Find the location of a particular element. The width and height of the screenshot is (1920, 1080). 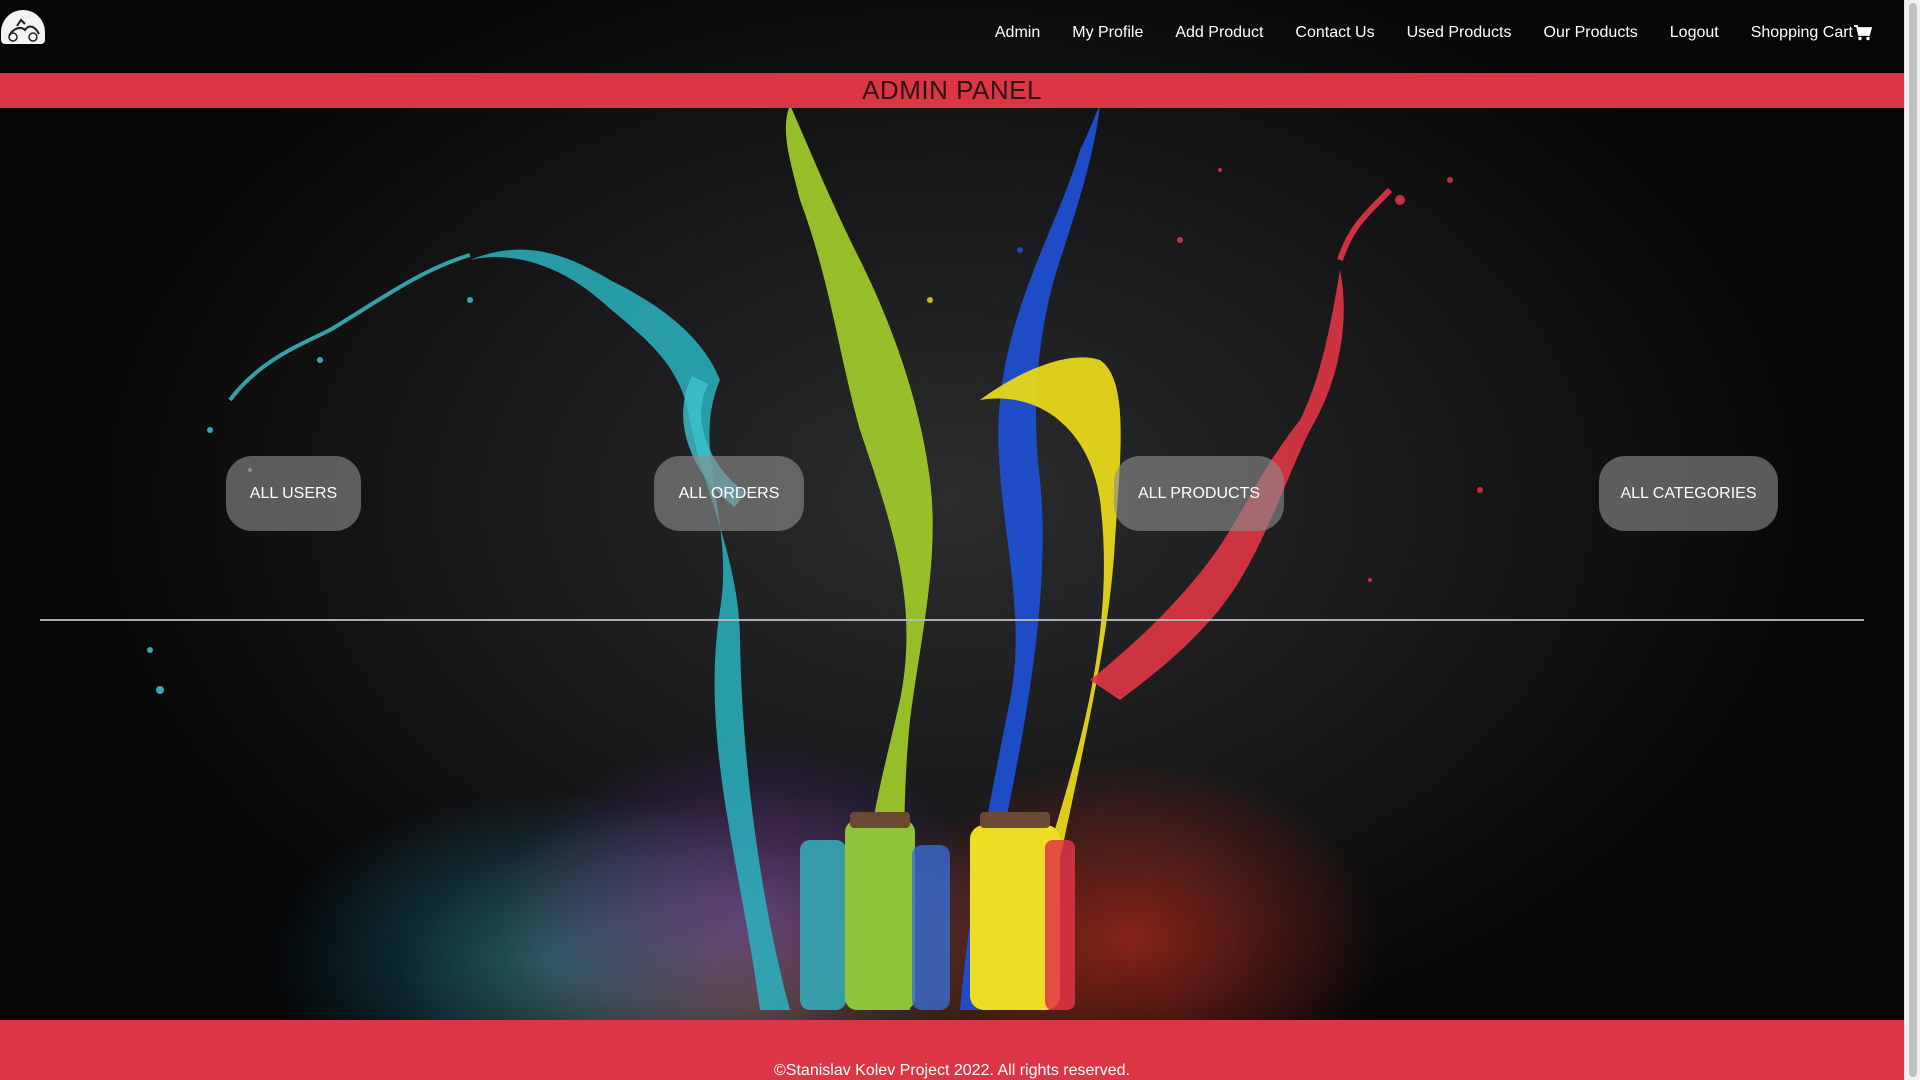

nav-link-our-products: Our Products is located at coordinates (1591, 33).